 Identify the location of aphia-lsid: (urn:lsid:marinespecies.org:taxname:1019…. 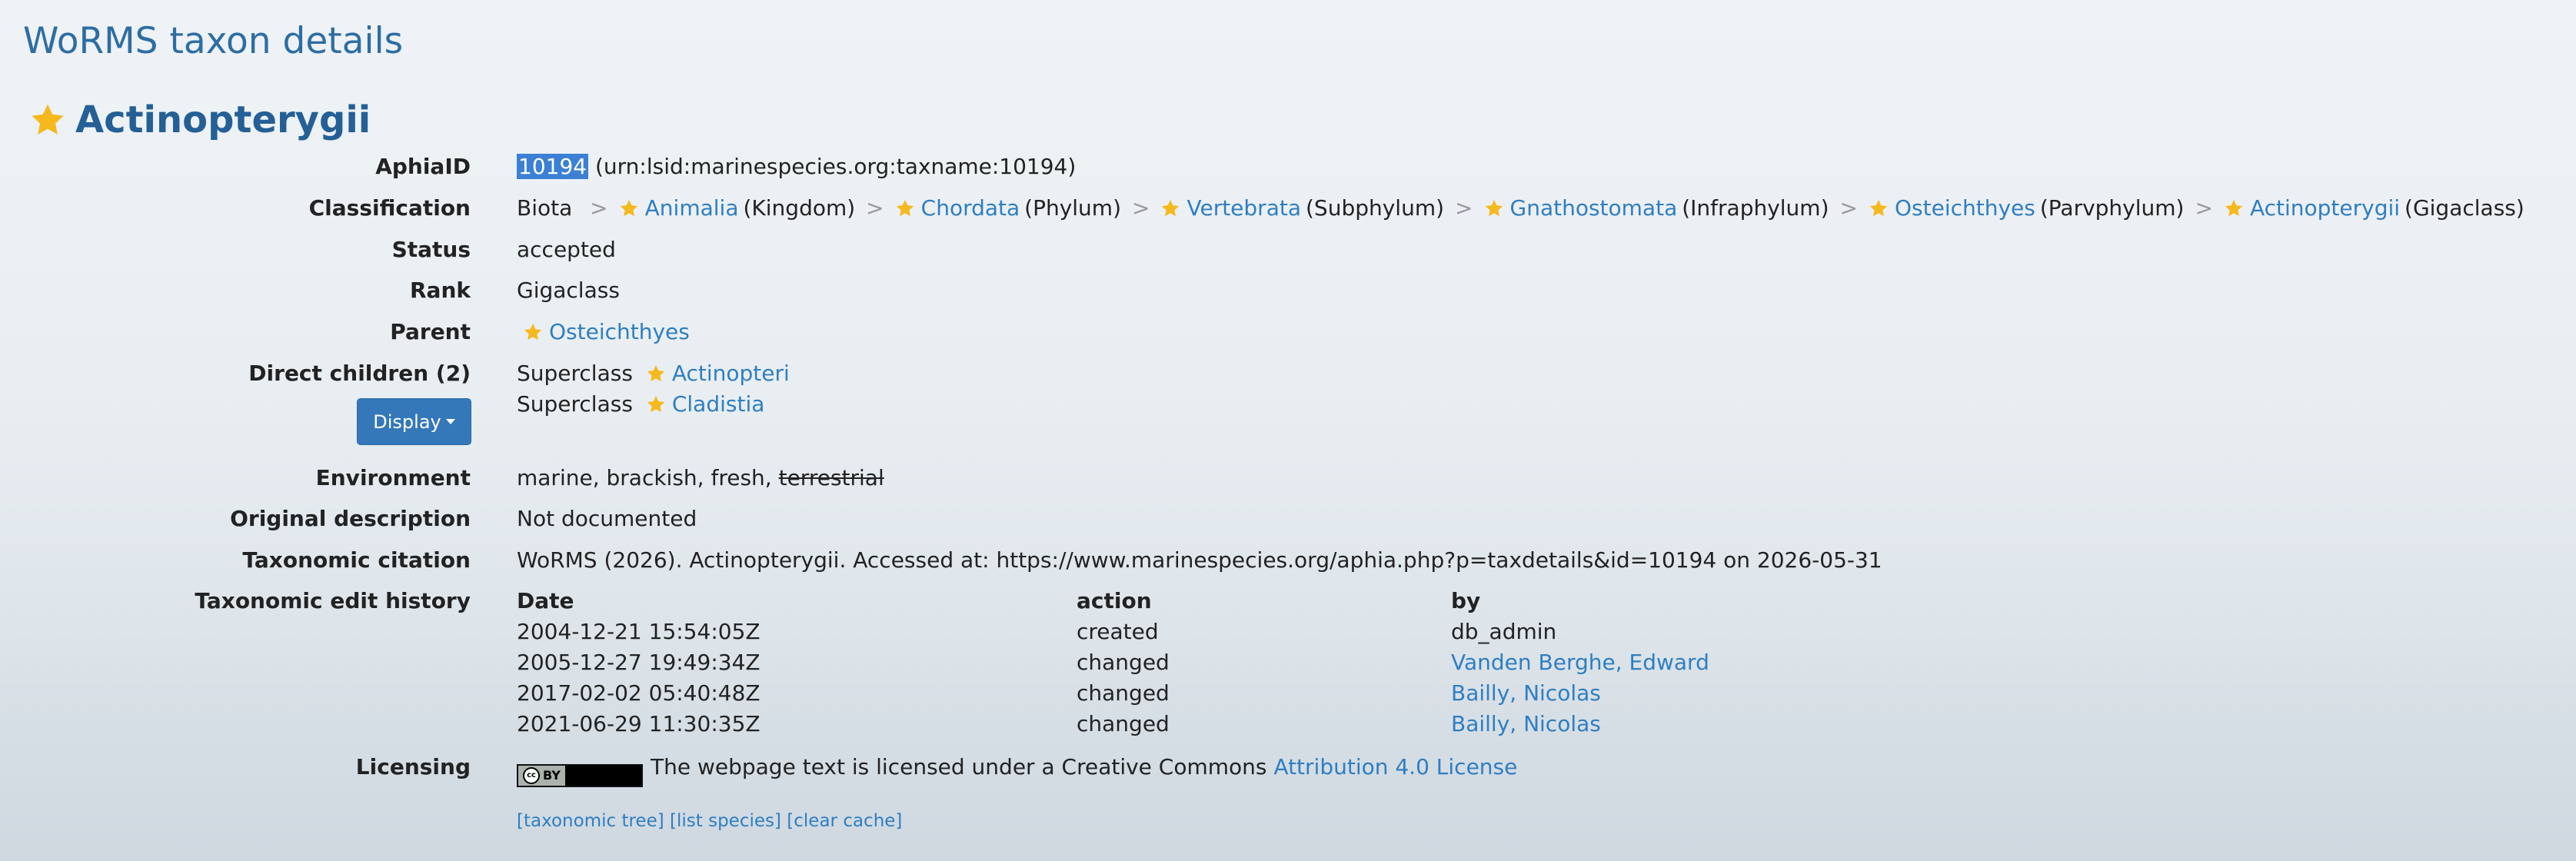
(835, 167).